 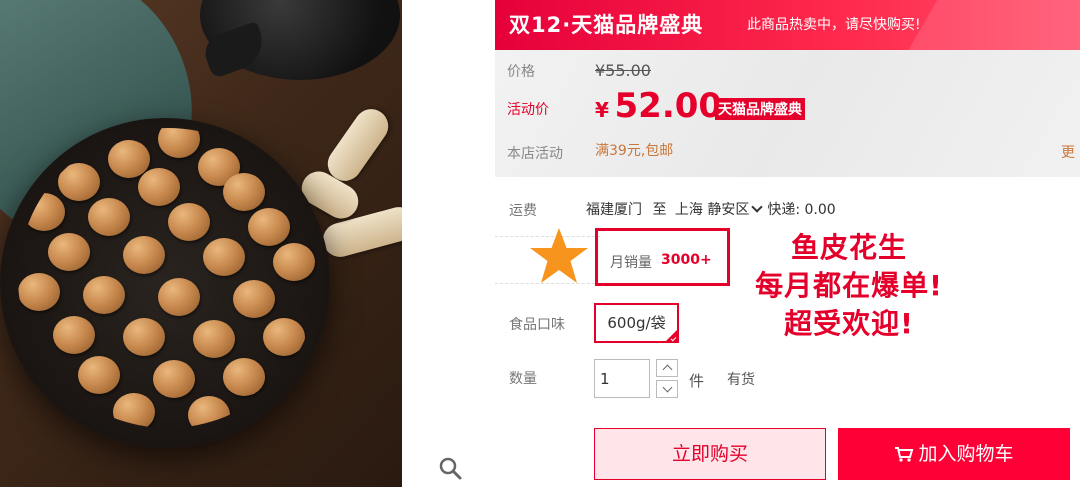 I want to click on callout-line-2: 每月都在爆单!, so click(x=849, y=285).